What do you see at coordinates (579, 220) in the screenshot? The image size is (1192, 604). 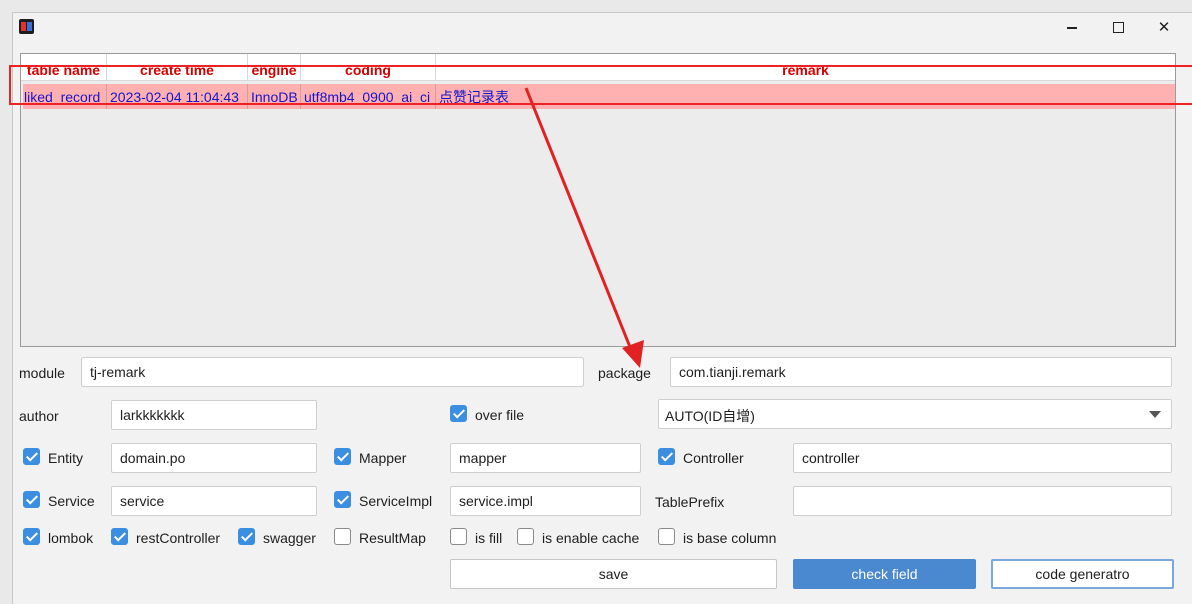 I see `annotation-arrow-line` at bounding box center [579, 220].